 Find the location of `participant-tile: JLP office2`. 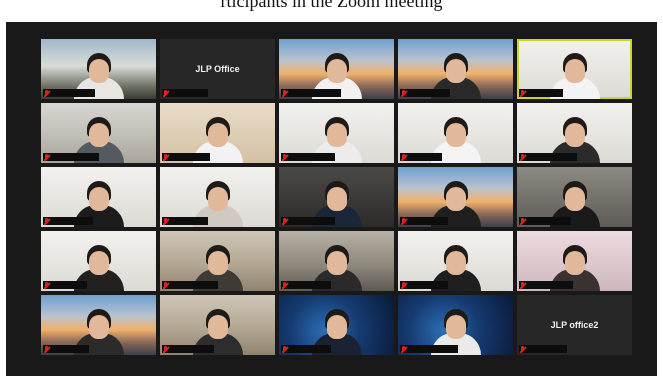

participant-tile: JLP office2 is located at coordinates (574, 325).